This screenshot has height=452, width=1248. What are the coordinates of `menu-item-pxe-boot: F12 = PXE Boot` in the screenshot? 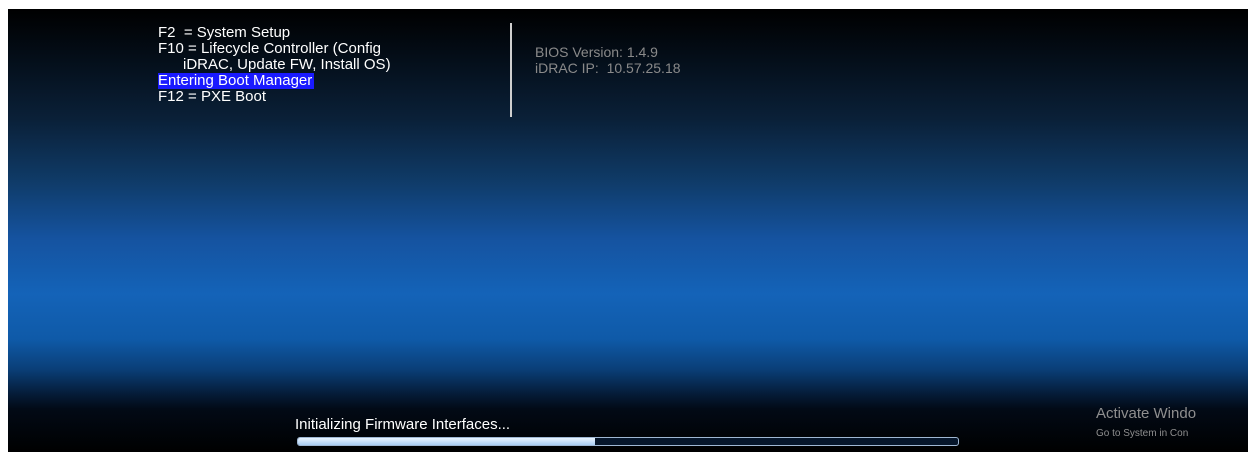 It's located at (212, 96).